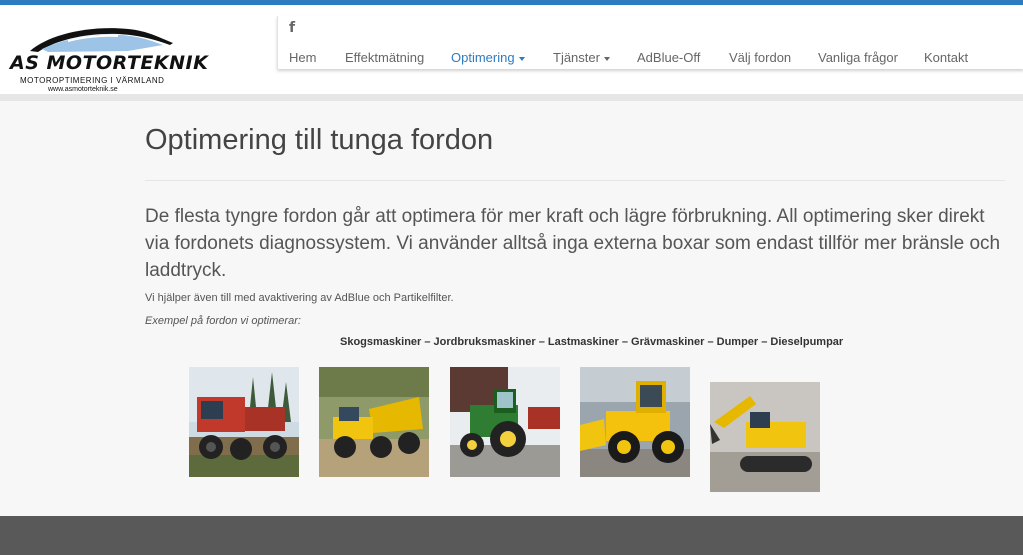  I want to click on nav-item-adblue-off: AdBlue-Off, so click(668, 57).